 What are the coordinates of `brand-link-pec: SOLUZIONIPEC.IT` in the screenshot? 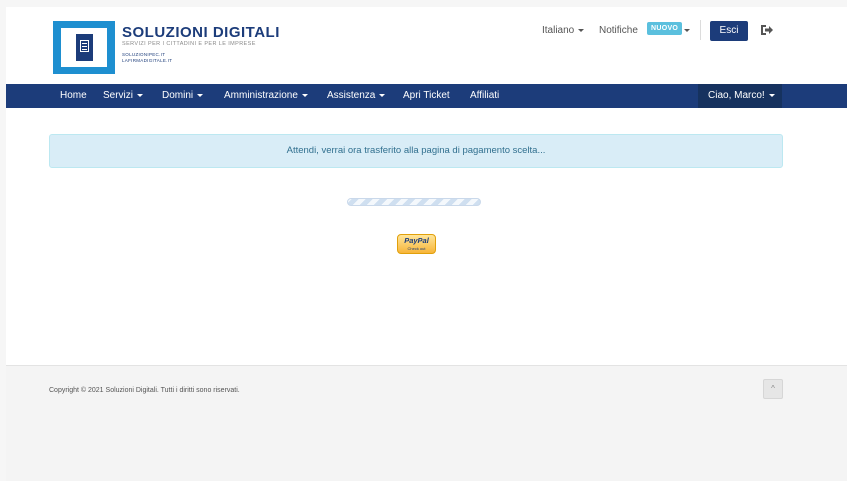 It's located at (143, 54).